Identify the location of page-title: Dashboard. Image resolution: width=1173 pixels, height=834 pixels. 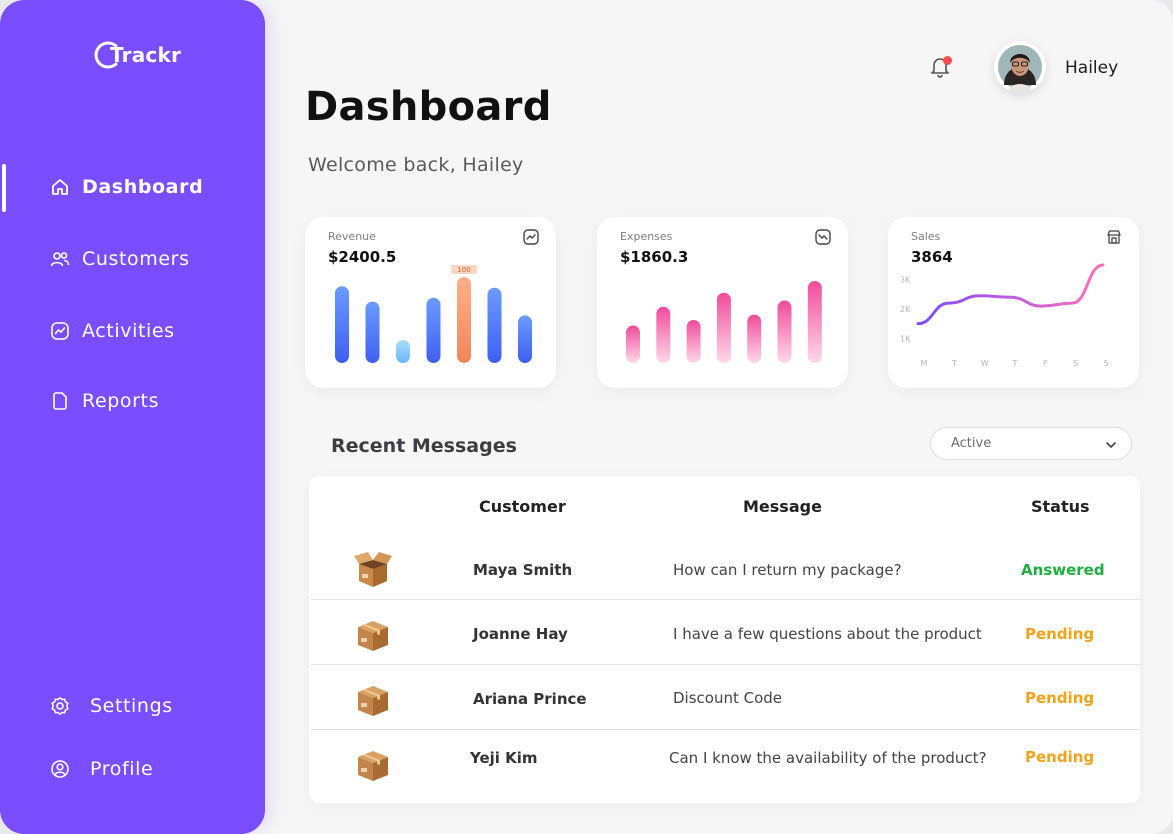
(428, 107).